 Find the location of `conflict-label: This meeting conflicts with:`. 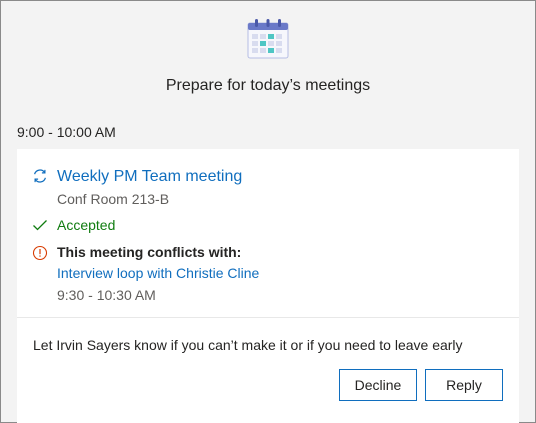

conflict-label: This meeting conflicts with: is located at coordinates (149, 252).